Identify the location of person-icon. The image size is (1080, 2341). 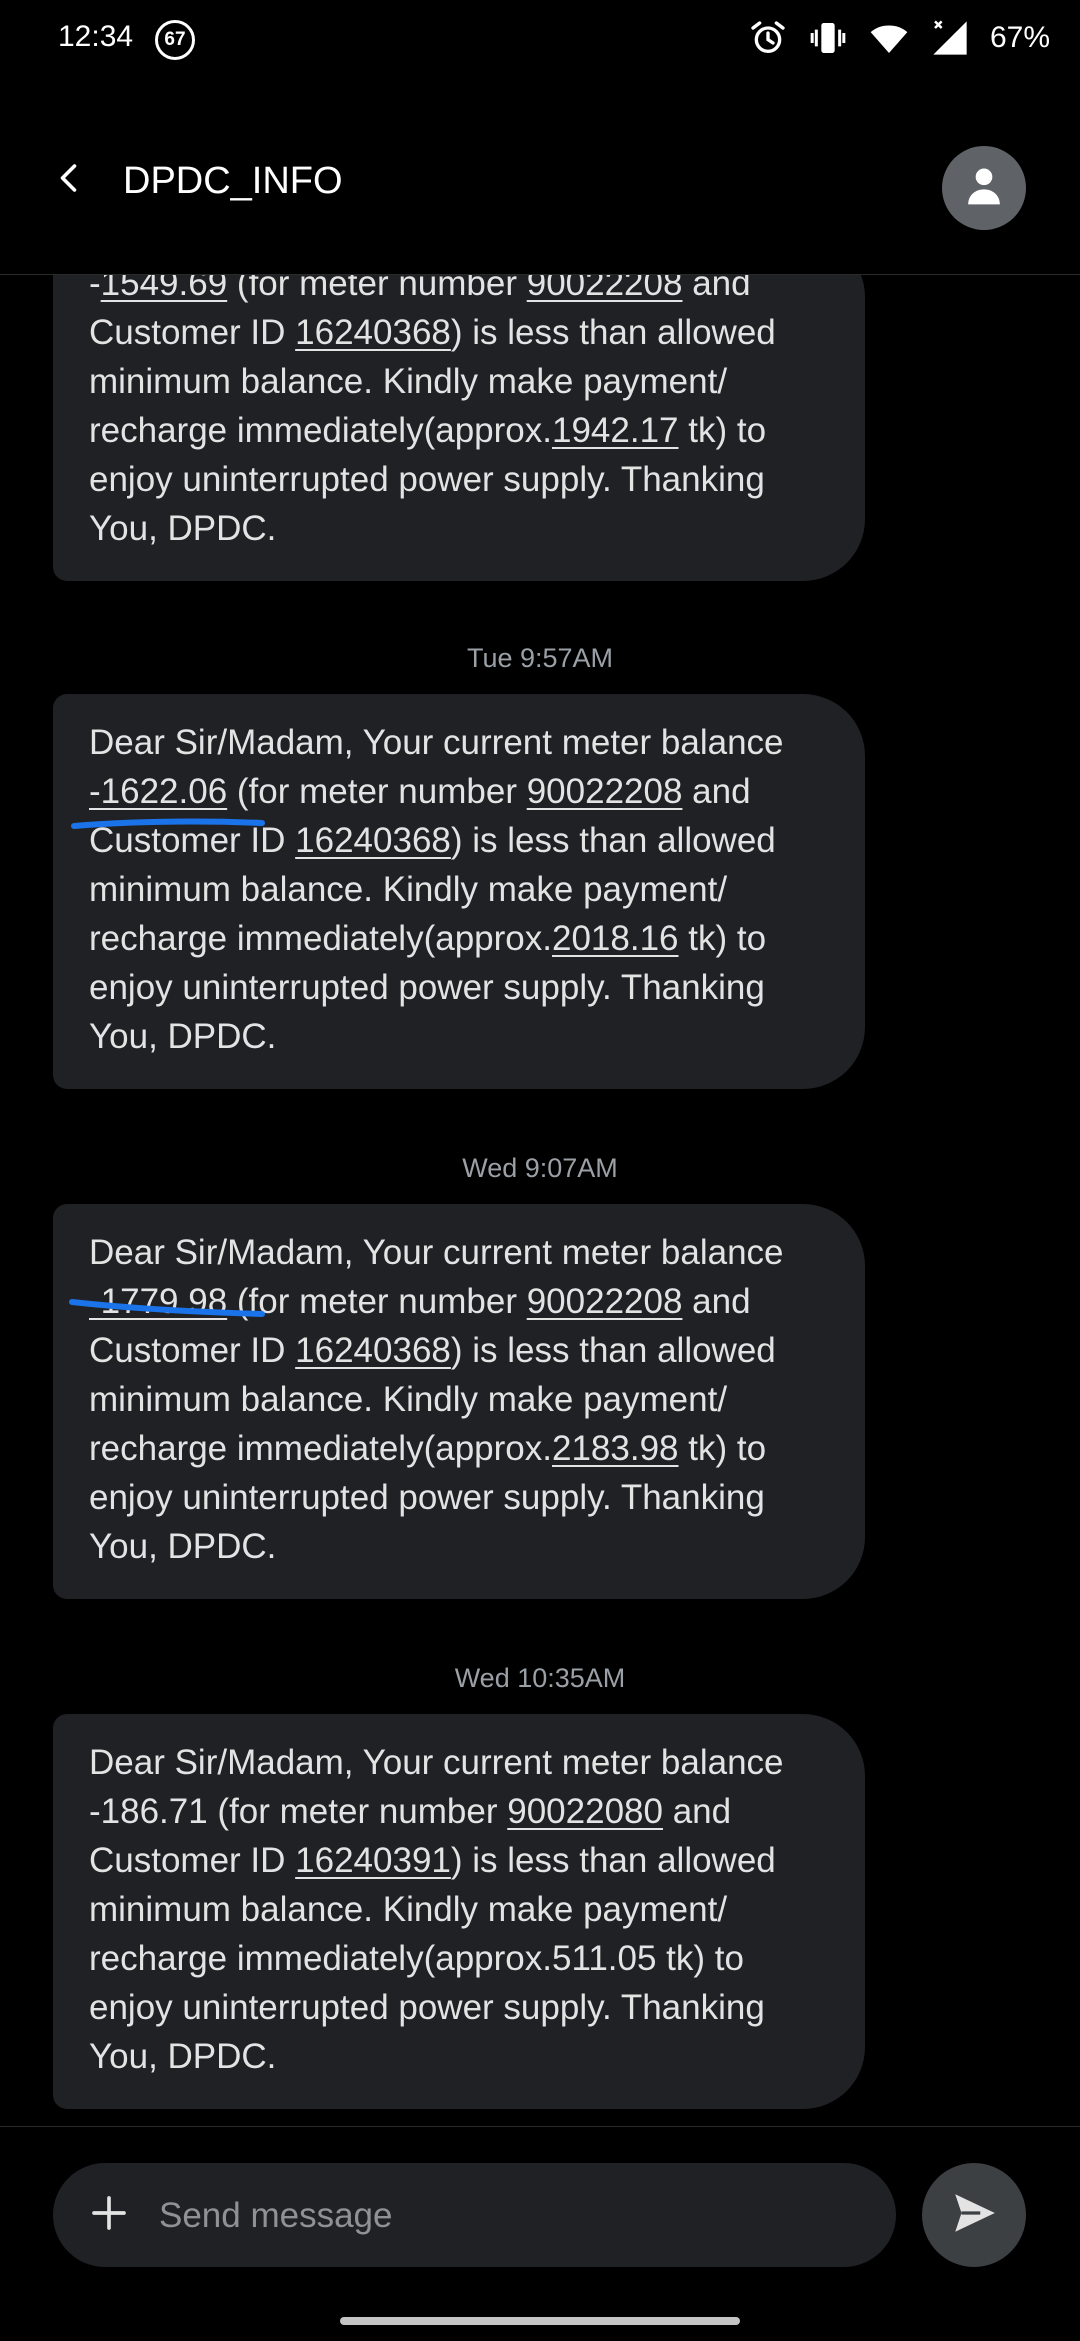
(984, 188).